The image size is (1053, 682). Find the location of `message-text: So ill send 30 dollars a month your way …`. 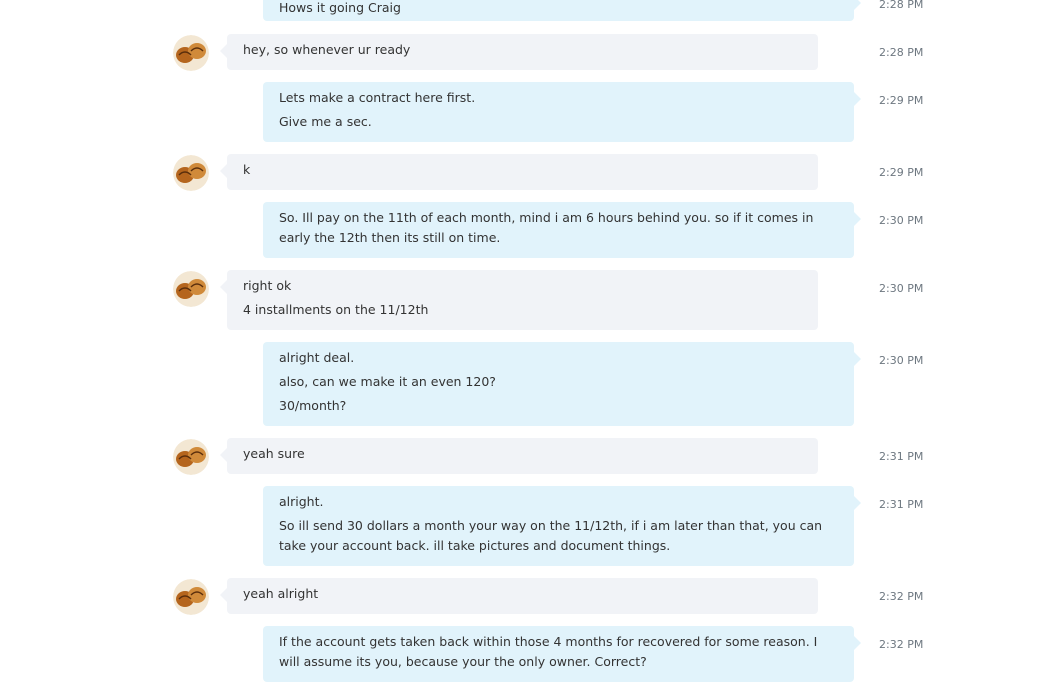

message-text: So ill send 30 dollars a month your way … is located at coordinates (551, 535).